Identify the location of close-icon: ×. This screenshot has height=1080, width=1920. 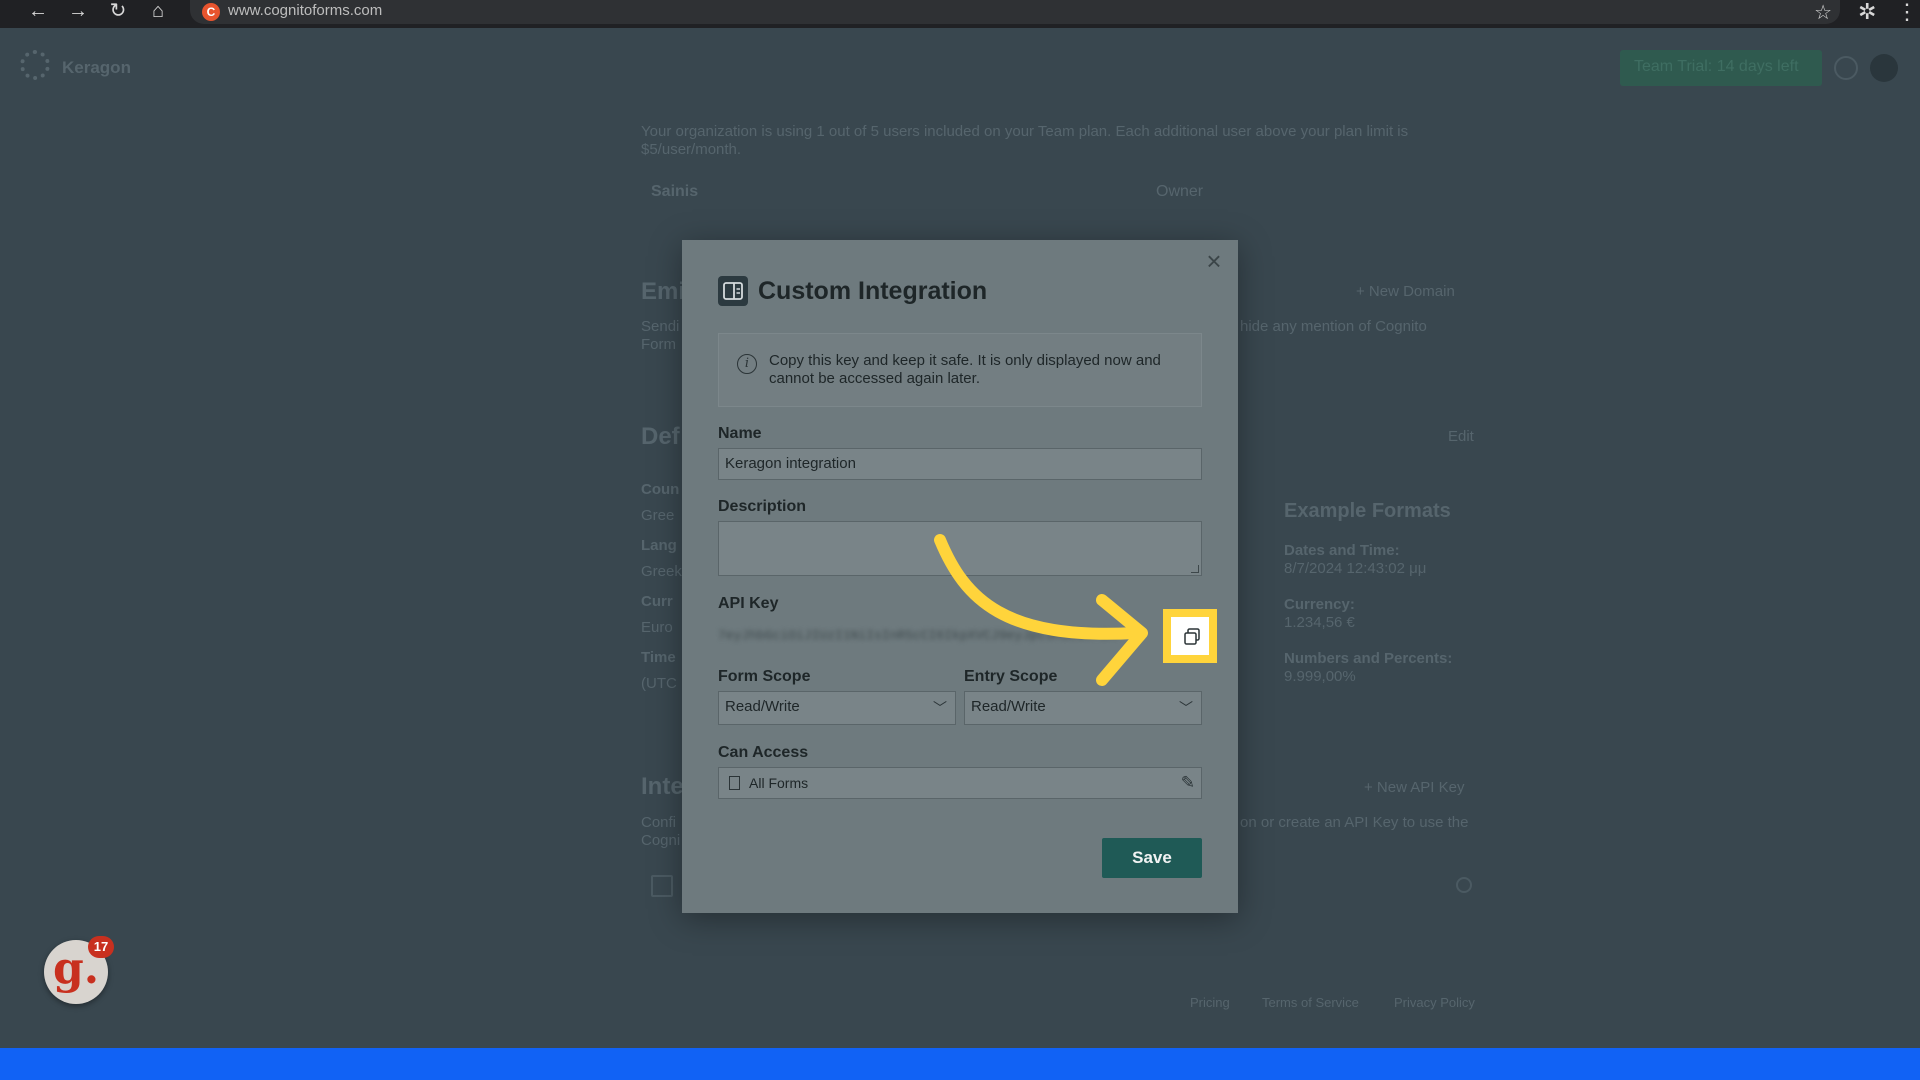
(1214, 261).